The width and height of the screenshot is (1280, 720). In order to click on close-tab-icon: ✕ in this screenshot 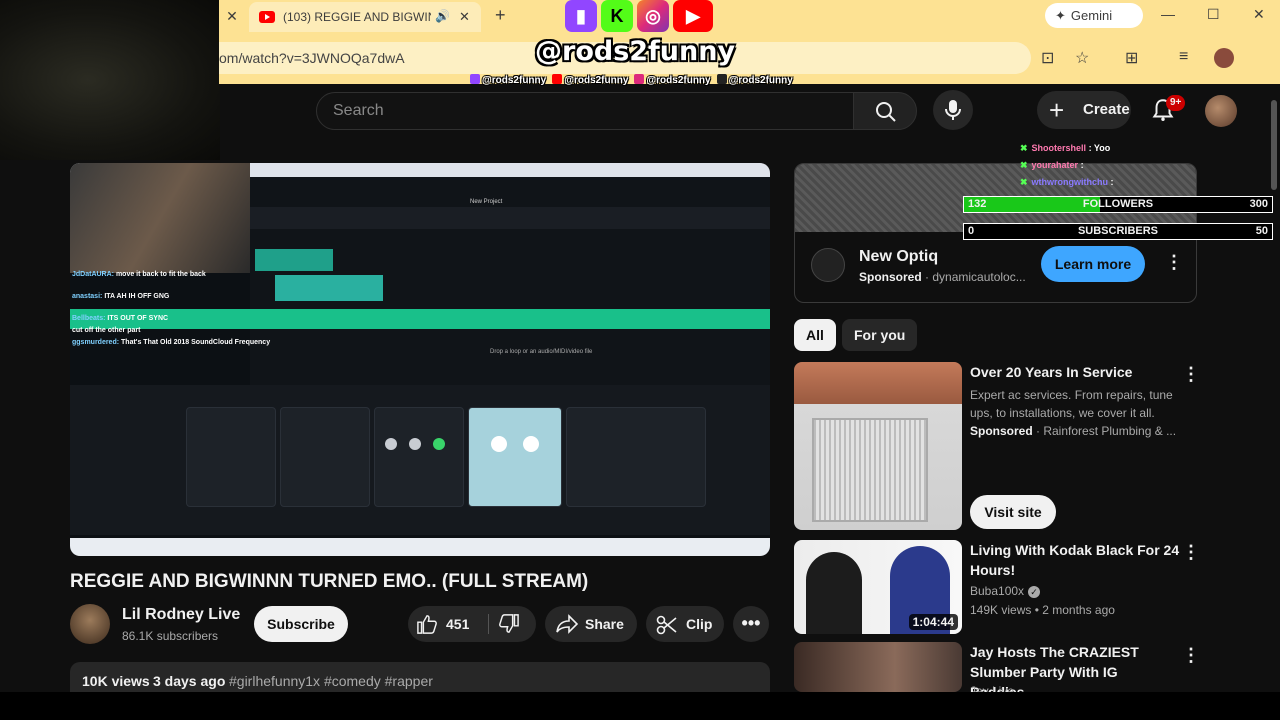, I will do `click(232, 16)`.